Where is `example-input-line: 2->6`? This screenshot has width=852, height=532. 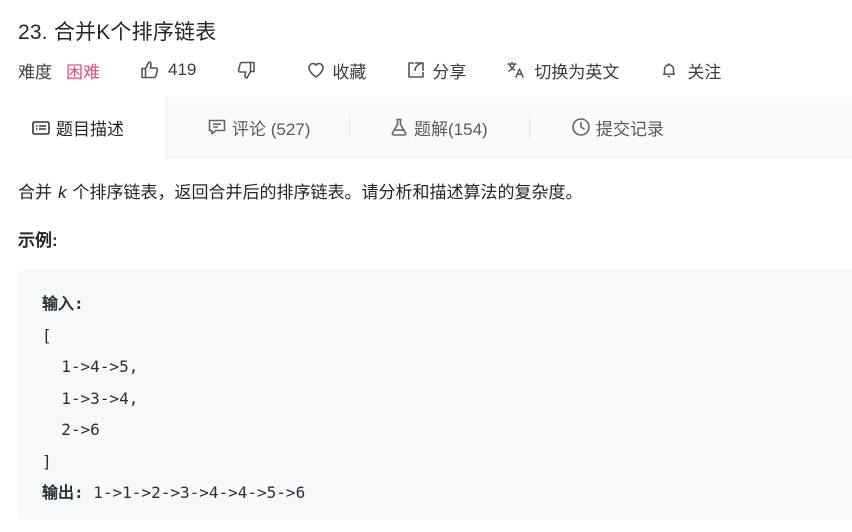
example-input-line: 2->6 is located at coordinates (71, 429).